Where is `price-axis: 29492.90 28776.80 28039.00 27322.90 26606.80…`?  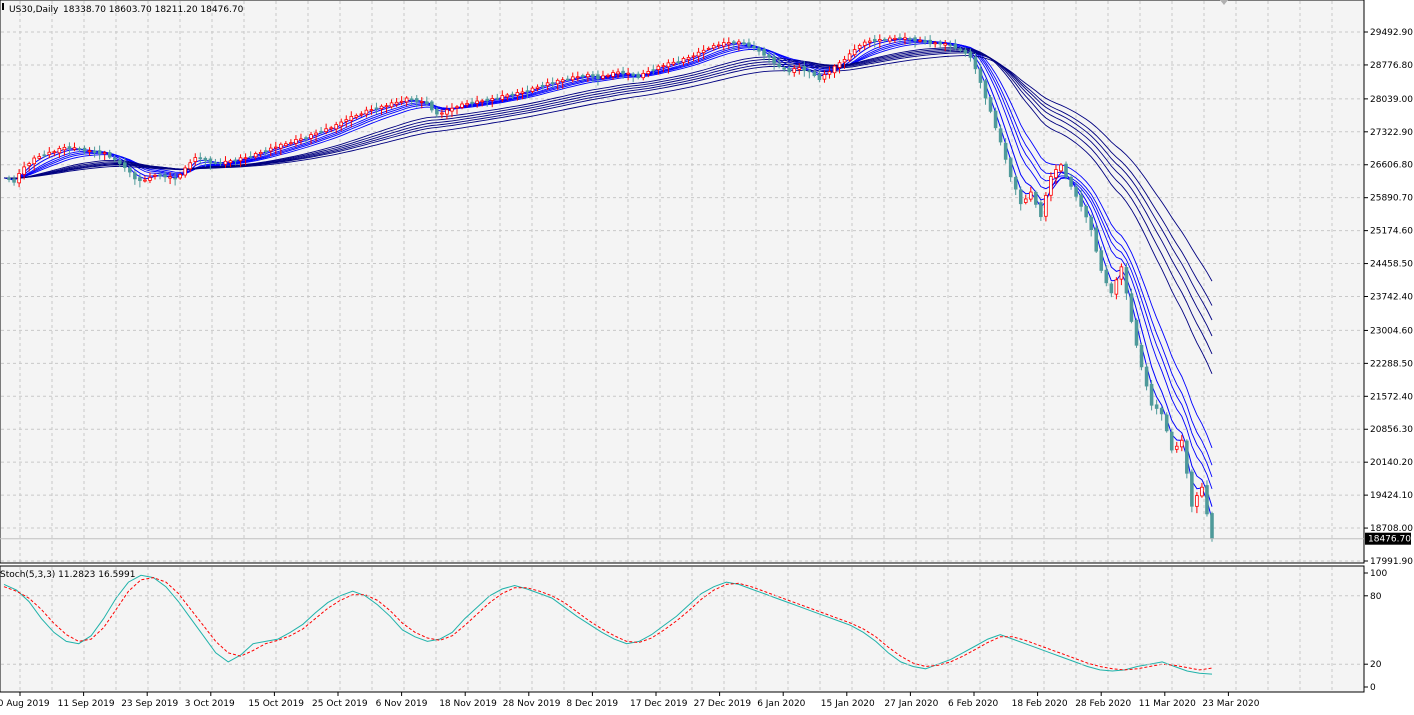 price-axis: 29492.90 28776.80 28039.00 27322.90 26606.80… is located at coordinates (1388, 297).